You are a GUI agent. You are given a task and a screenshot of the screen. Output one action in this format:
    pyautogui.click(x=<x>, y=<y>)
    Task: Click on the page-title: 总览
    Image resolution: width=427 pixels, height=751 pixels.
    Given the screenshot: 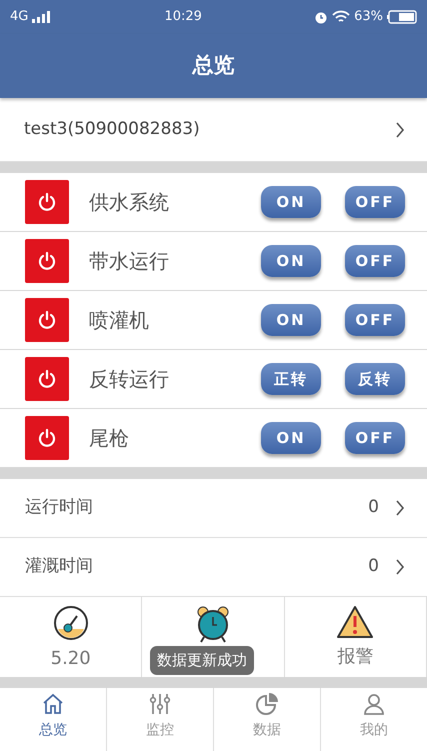 What is the action you would take?
    pyautogui.click(x=213, y=66)
    